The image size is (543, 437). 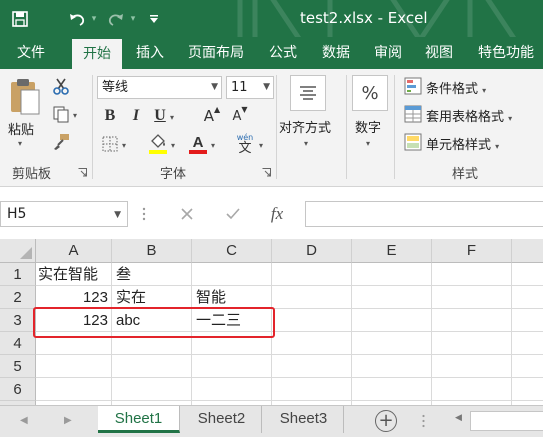 I want to click on paste-button-label: 粘贴, so click(x=21, y=128).